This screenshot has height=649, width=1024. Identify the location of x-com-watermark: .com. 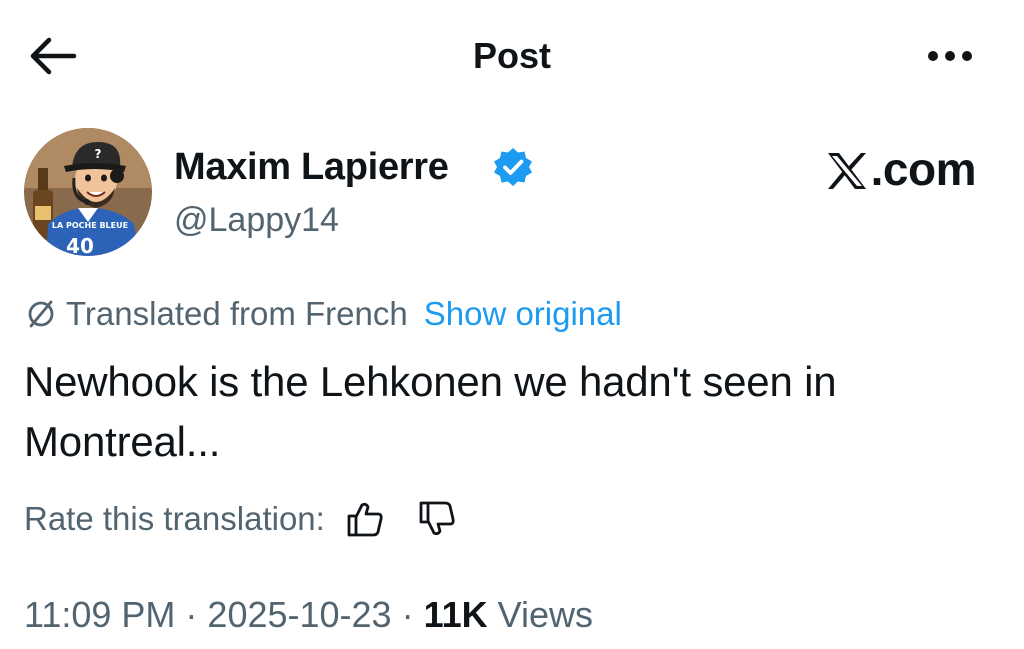
(838, 169).